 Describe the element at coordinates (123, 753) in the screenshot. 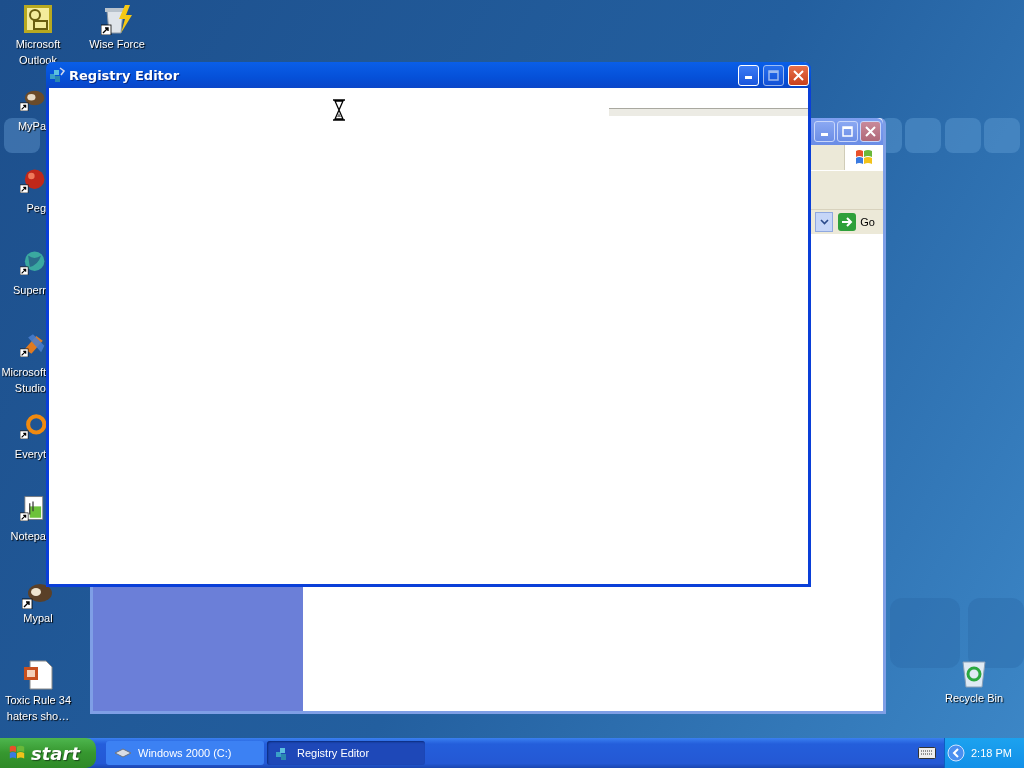

I see `drive-icon` at that location.